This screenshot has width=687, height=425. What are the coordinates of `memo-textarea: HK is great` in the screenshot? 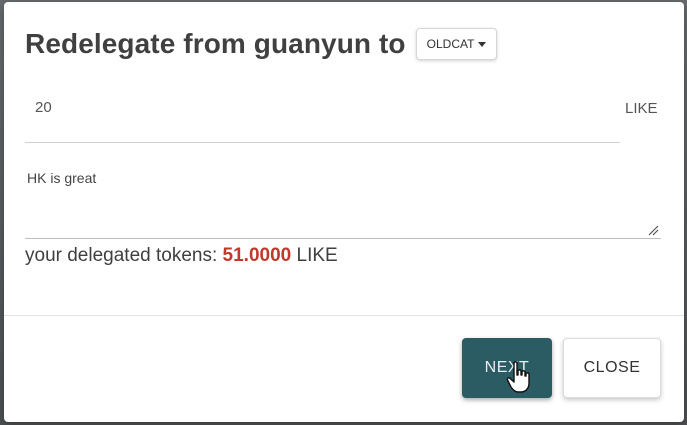 It's located at (337, 201).